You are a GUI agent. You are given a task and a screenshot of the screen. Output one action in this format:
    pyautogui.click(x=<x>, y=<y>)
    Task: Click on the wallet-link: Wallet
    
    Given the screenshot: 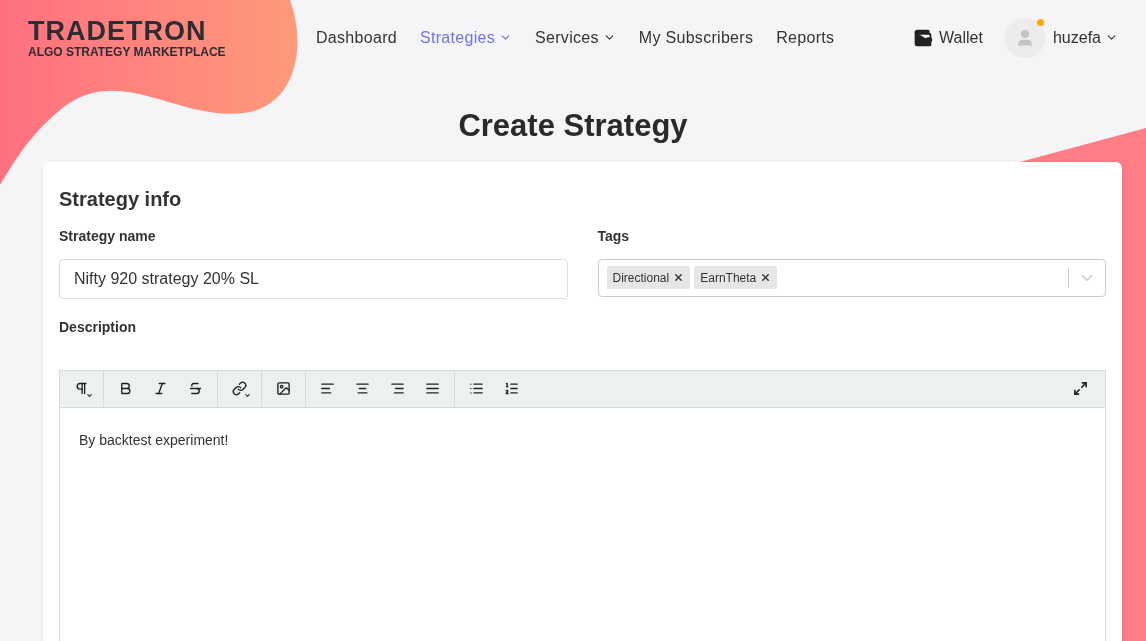 What is the action you would take?
    pyautogui.click(x=948, y=37)
    